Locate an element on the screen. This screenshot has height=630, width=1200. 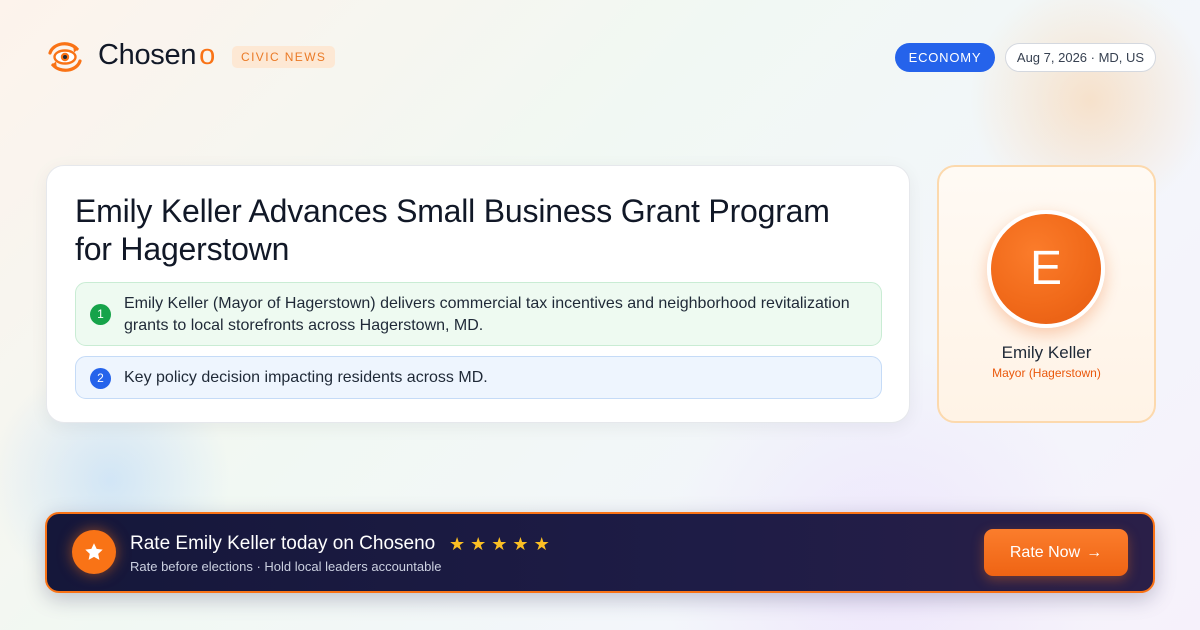
profile-name: Emily Keller is located at coordinates (1046, 352).